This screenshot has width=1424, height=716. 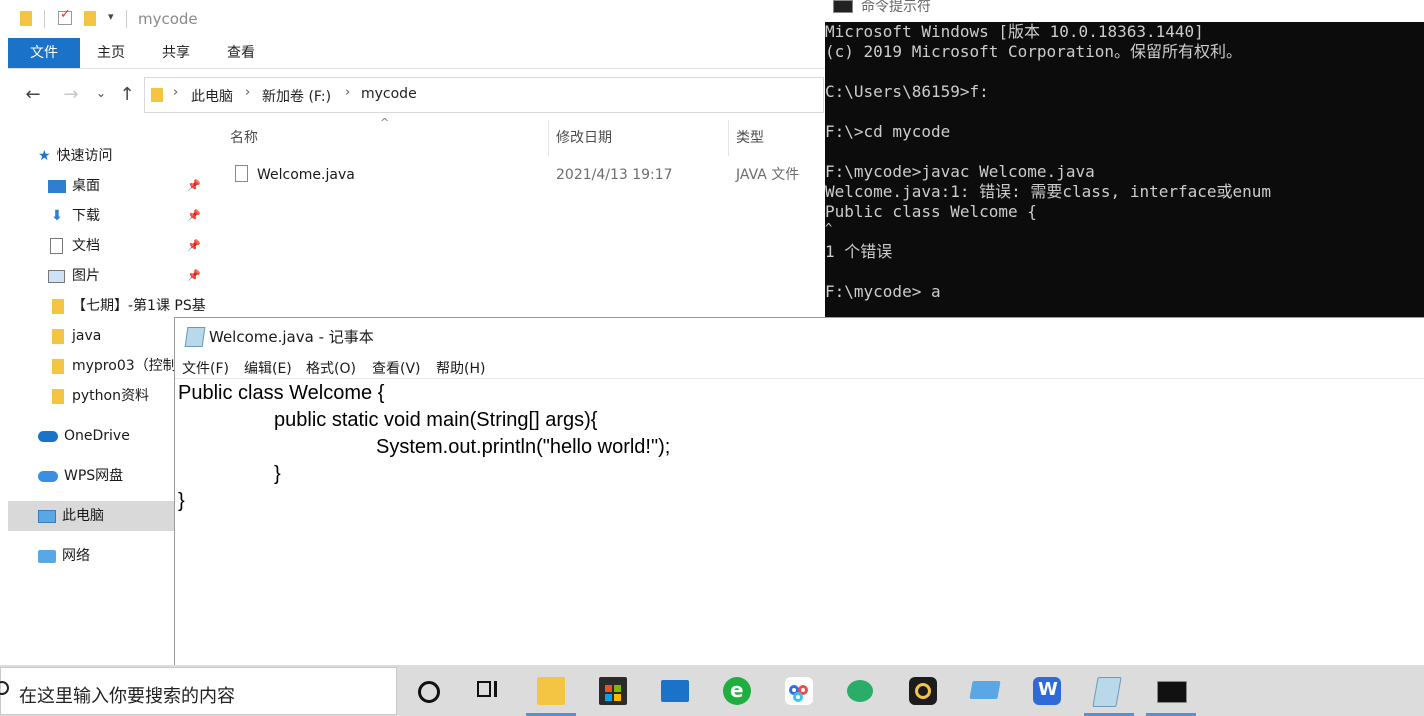 What do you see at coordinates (385, 122) in the screenshot?
I see `sort-ascending-icon: ^` at bounding box center [385, 122].